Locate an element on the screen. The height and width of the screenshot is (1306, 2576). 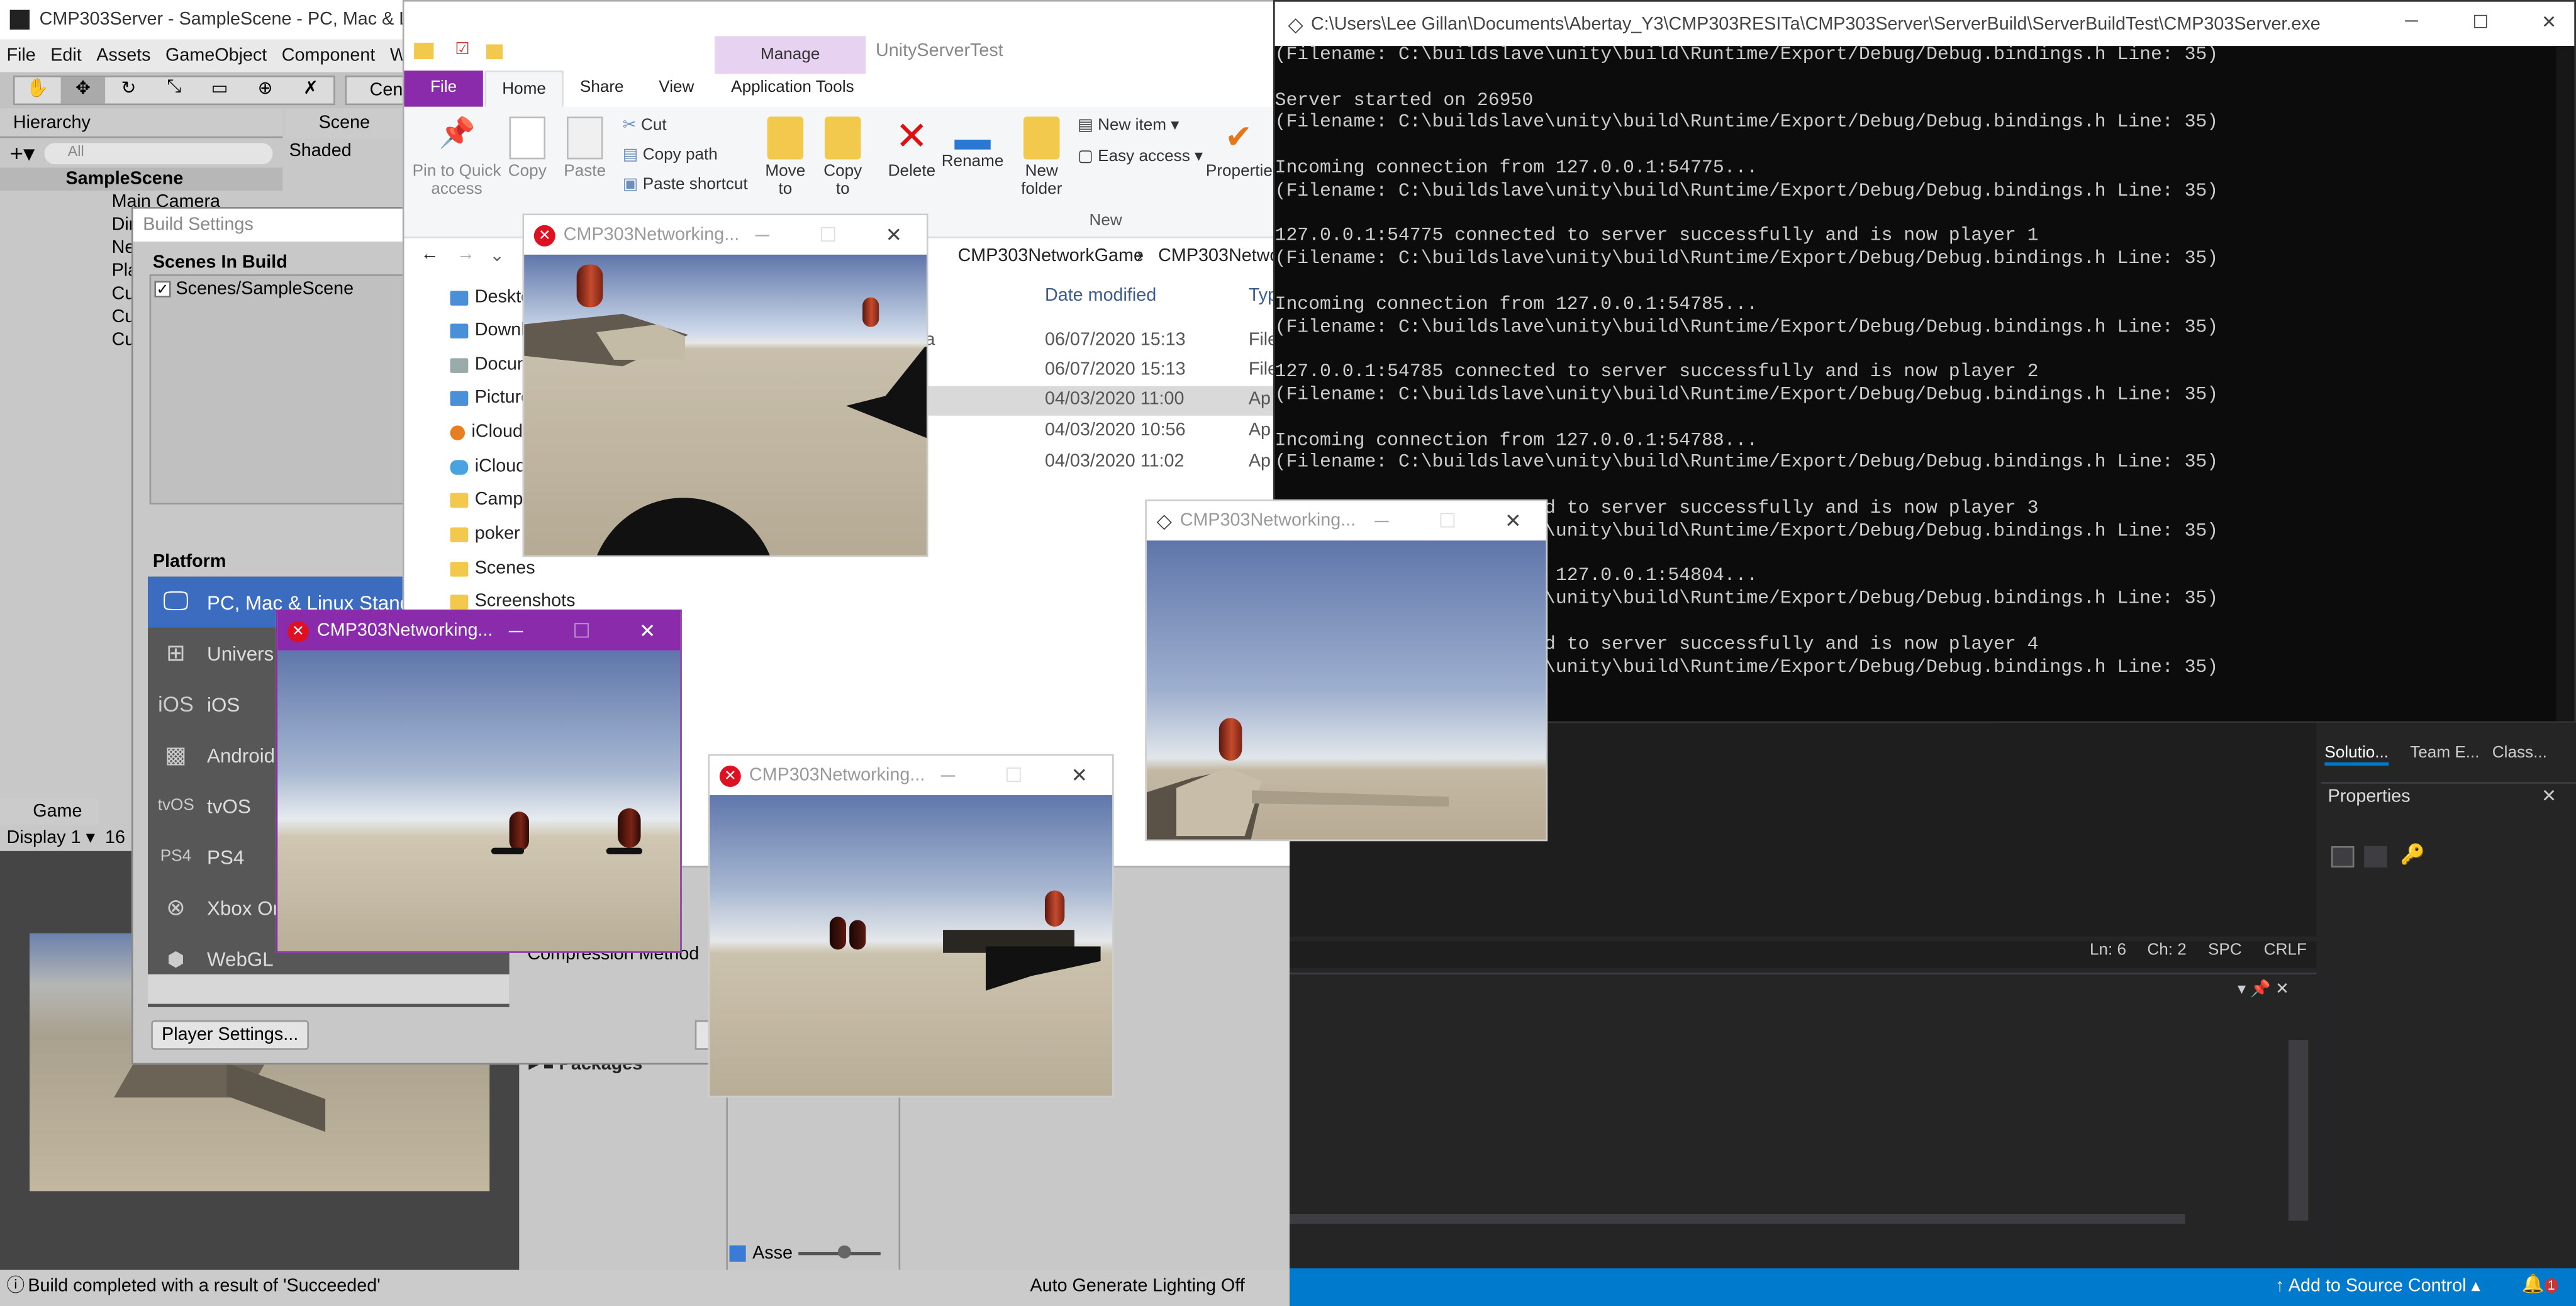
new-item-icon: ▤ is located at coordinates (1085, 125).